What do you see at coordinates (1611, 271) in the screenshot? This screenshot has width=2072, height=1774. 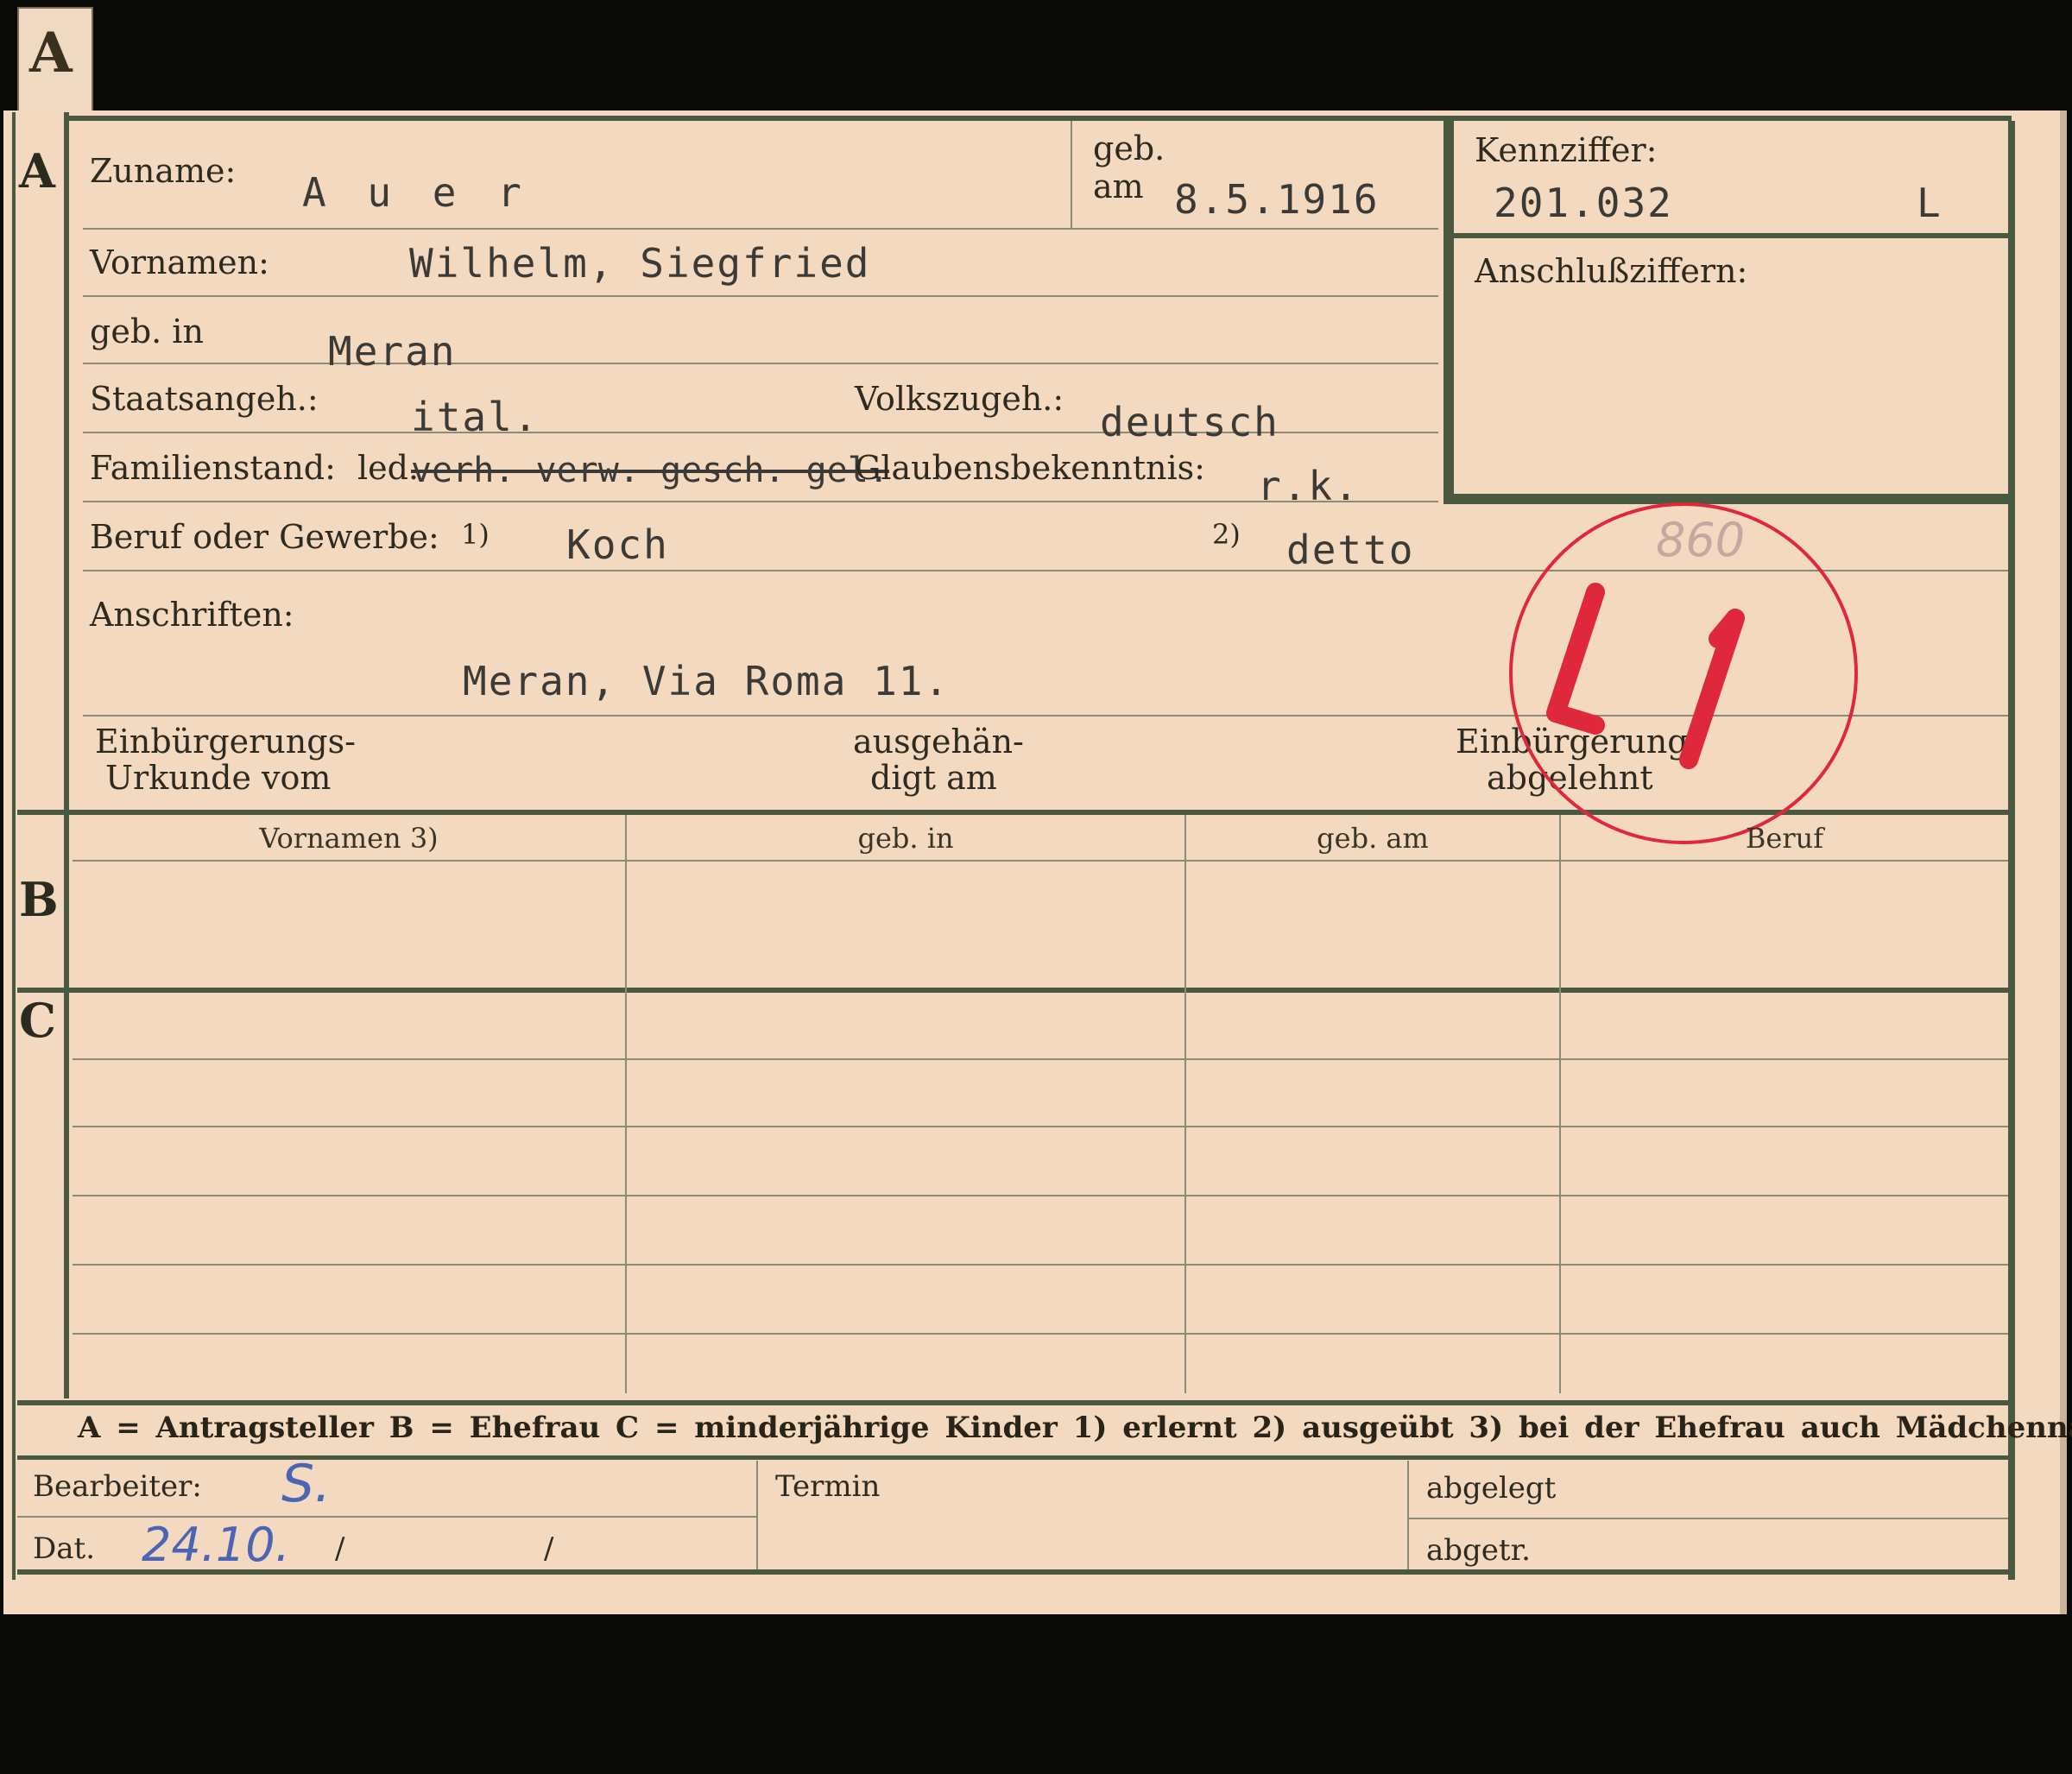 I see `anschluss-label: Anschlußziffern:` at bounding box center [1611, 271].